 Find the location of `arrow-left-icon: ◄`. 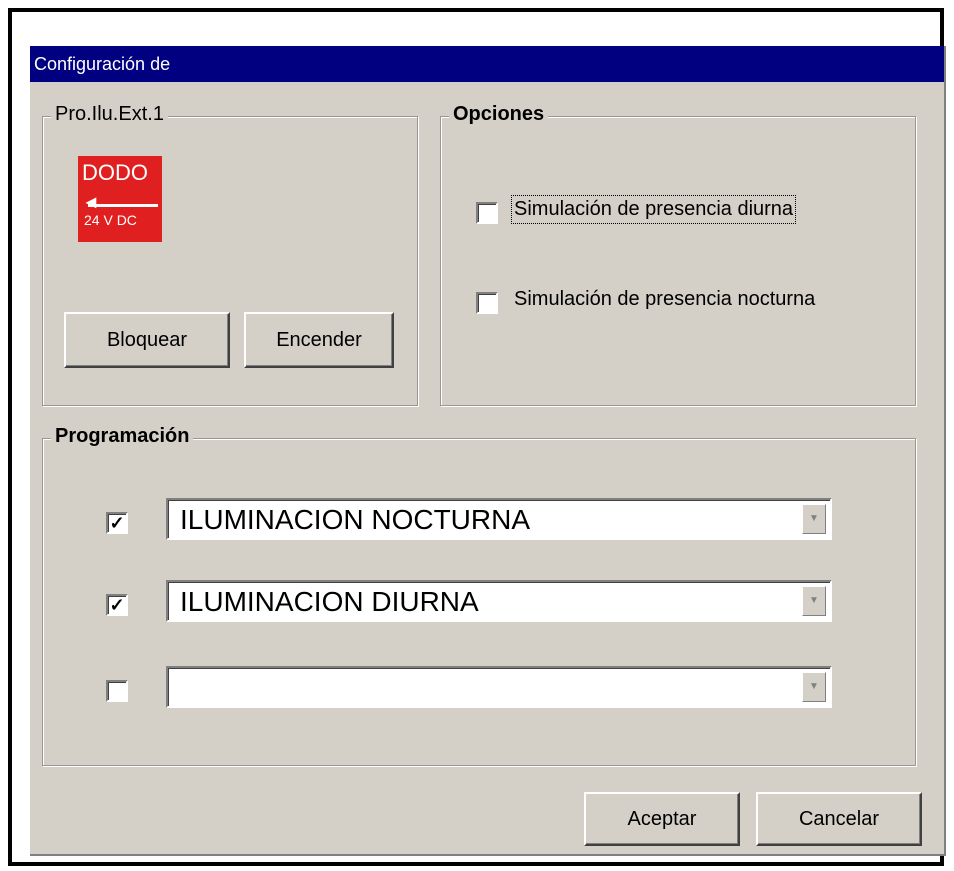

arrow-left-icon: ◄ is located at coordinates (91, 202).